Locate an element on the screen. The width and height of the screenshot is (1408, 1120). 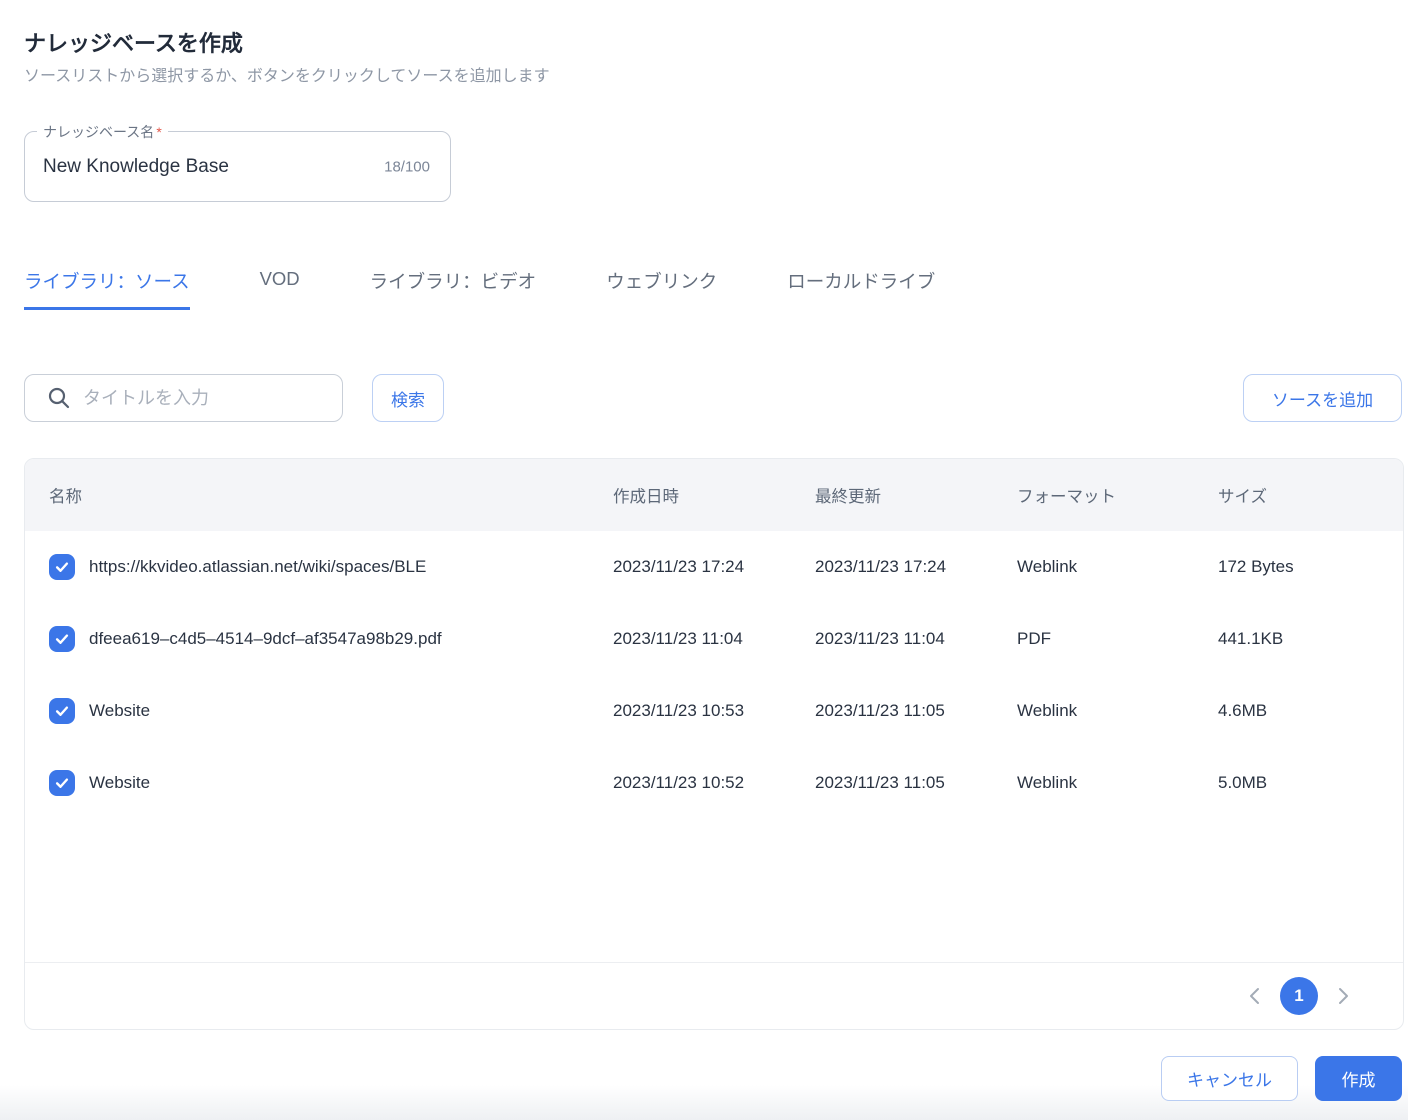
char-counter: 18/100 is located at coordinates (407, 166).